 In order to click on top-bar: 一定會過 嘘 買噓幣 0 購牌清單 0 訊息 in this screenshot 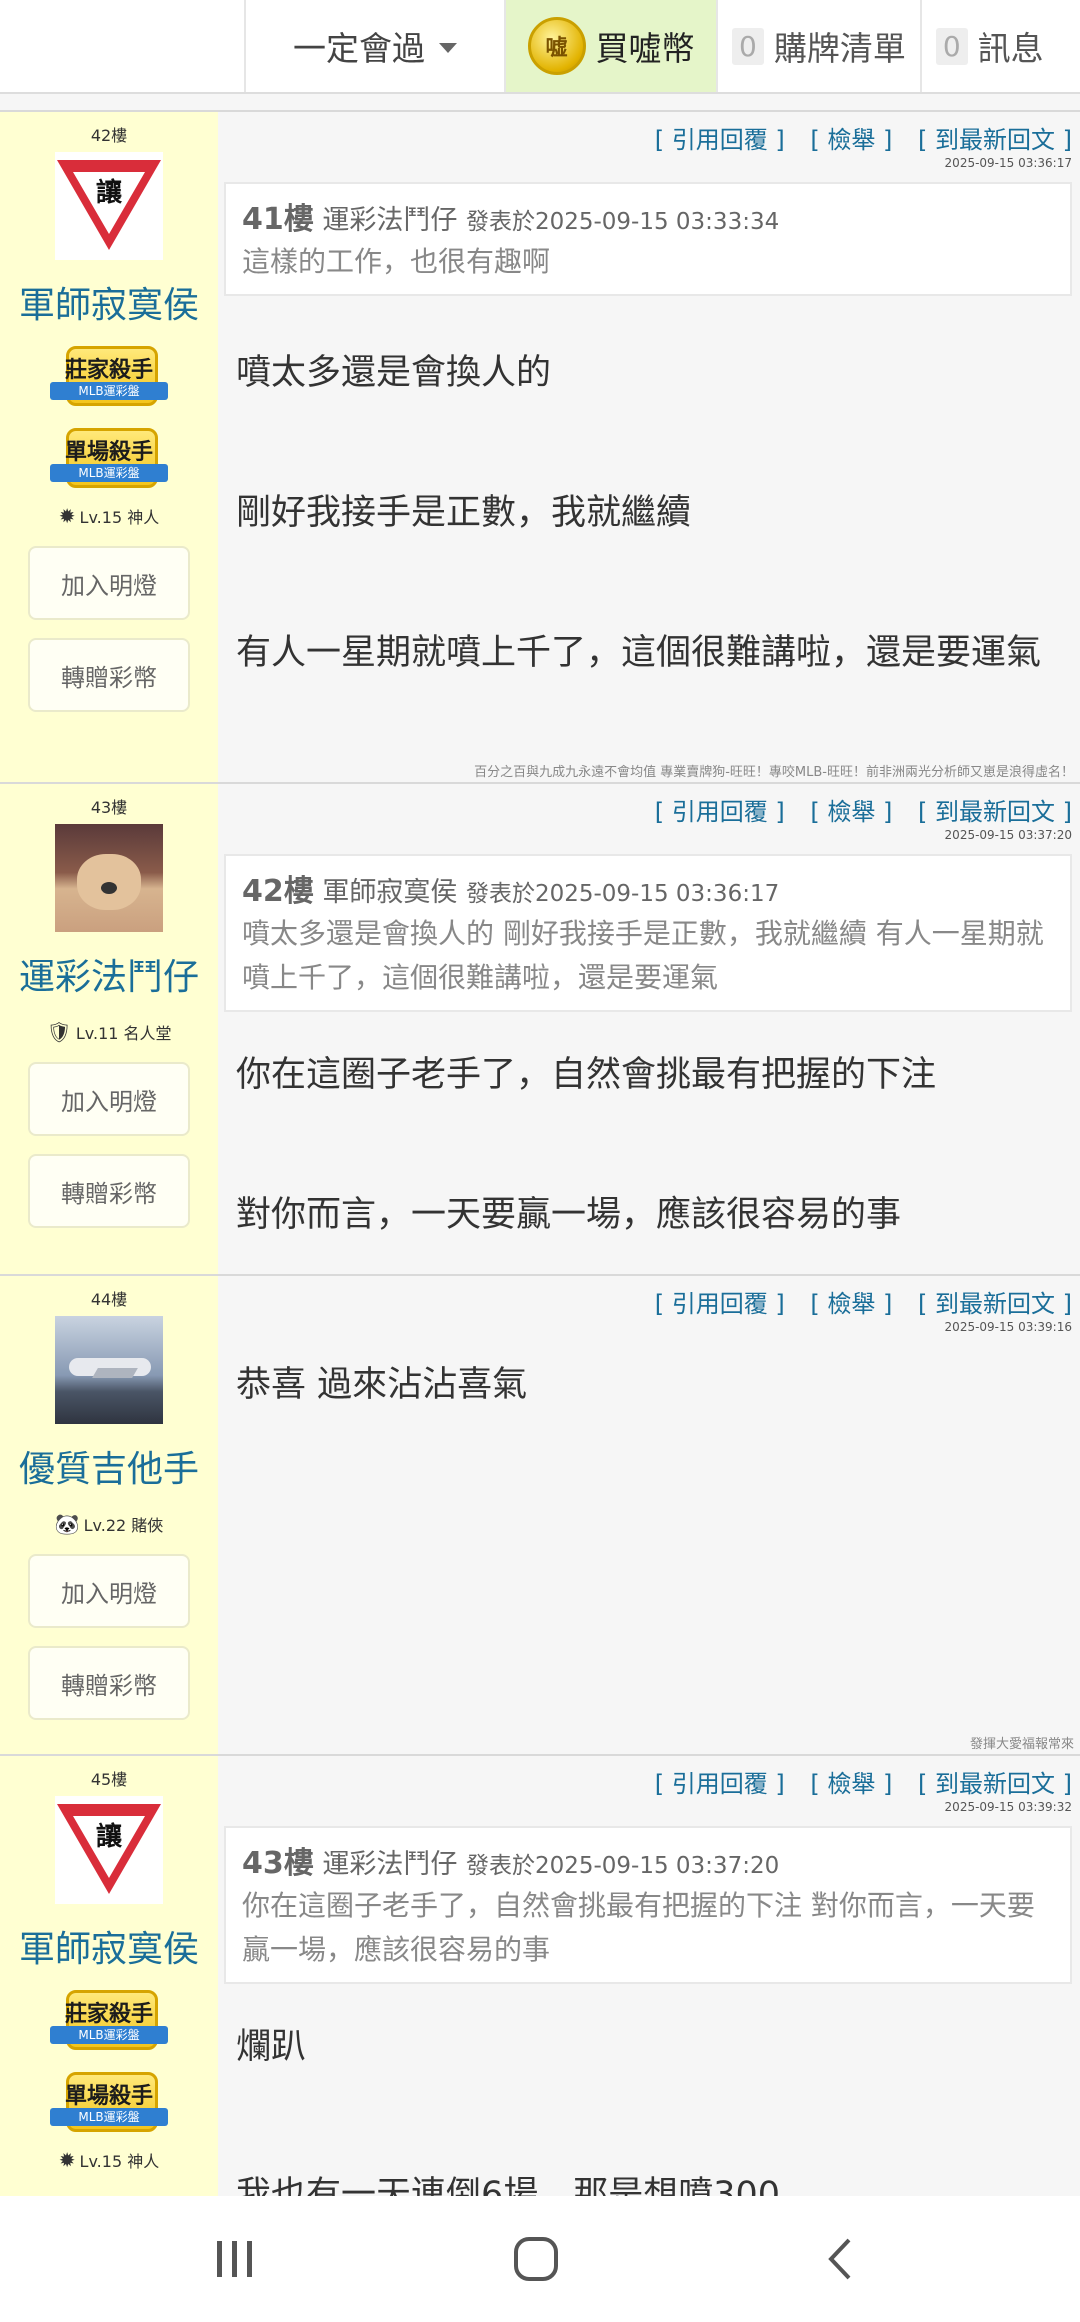, I will do `click(540, 47)`.